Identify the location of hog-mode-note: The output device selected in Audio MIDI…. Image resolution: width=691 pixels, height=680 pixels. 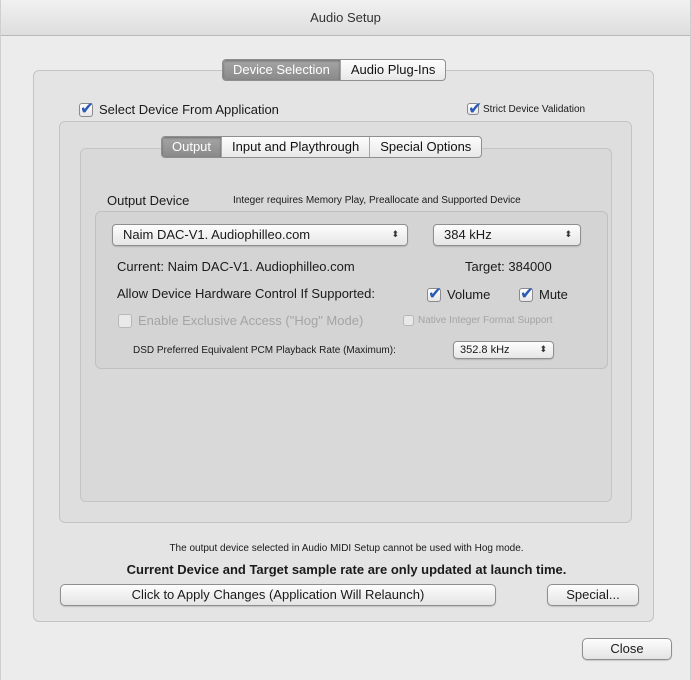
(346, 548).